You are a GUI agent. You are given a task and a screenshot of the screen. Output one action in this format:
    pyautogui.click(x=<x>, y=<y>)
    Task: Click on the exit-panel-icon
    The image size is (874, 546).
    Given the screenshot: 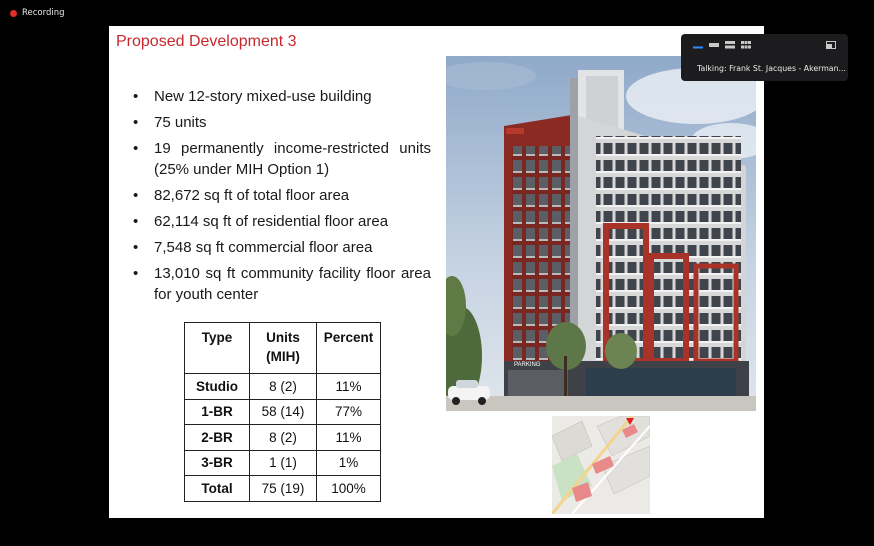 What is the action you would take?
    pyautogui.click(x=831, y=45)
    